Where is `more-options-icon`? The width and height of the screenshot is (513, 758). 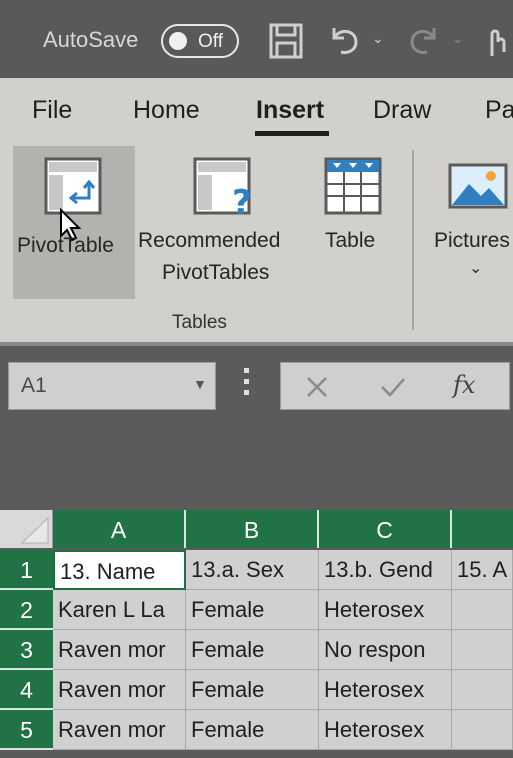
more-options-icon is located at coordinates (247, 385).